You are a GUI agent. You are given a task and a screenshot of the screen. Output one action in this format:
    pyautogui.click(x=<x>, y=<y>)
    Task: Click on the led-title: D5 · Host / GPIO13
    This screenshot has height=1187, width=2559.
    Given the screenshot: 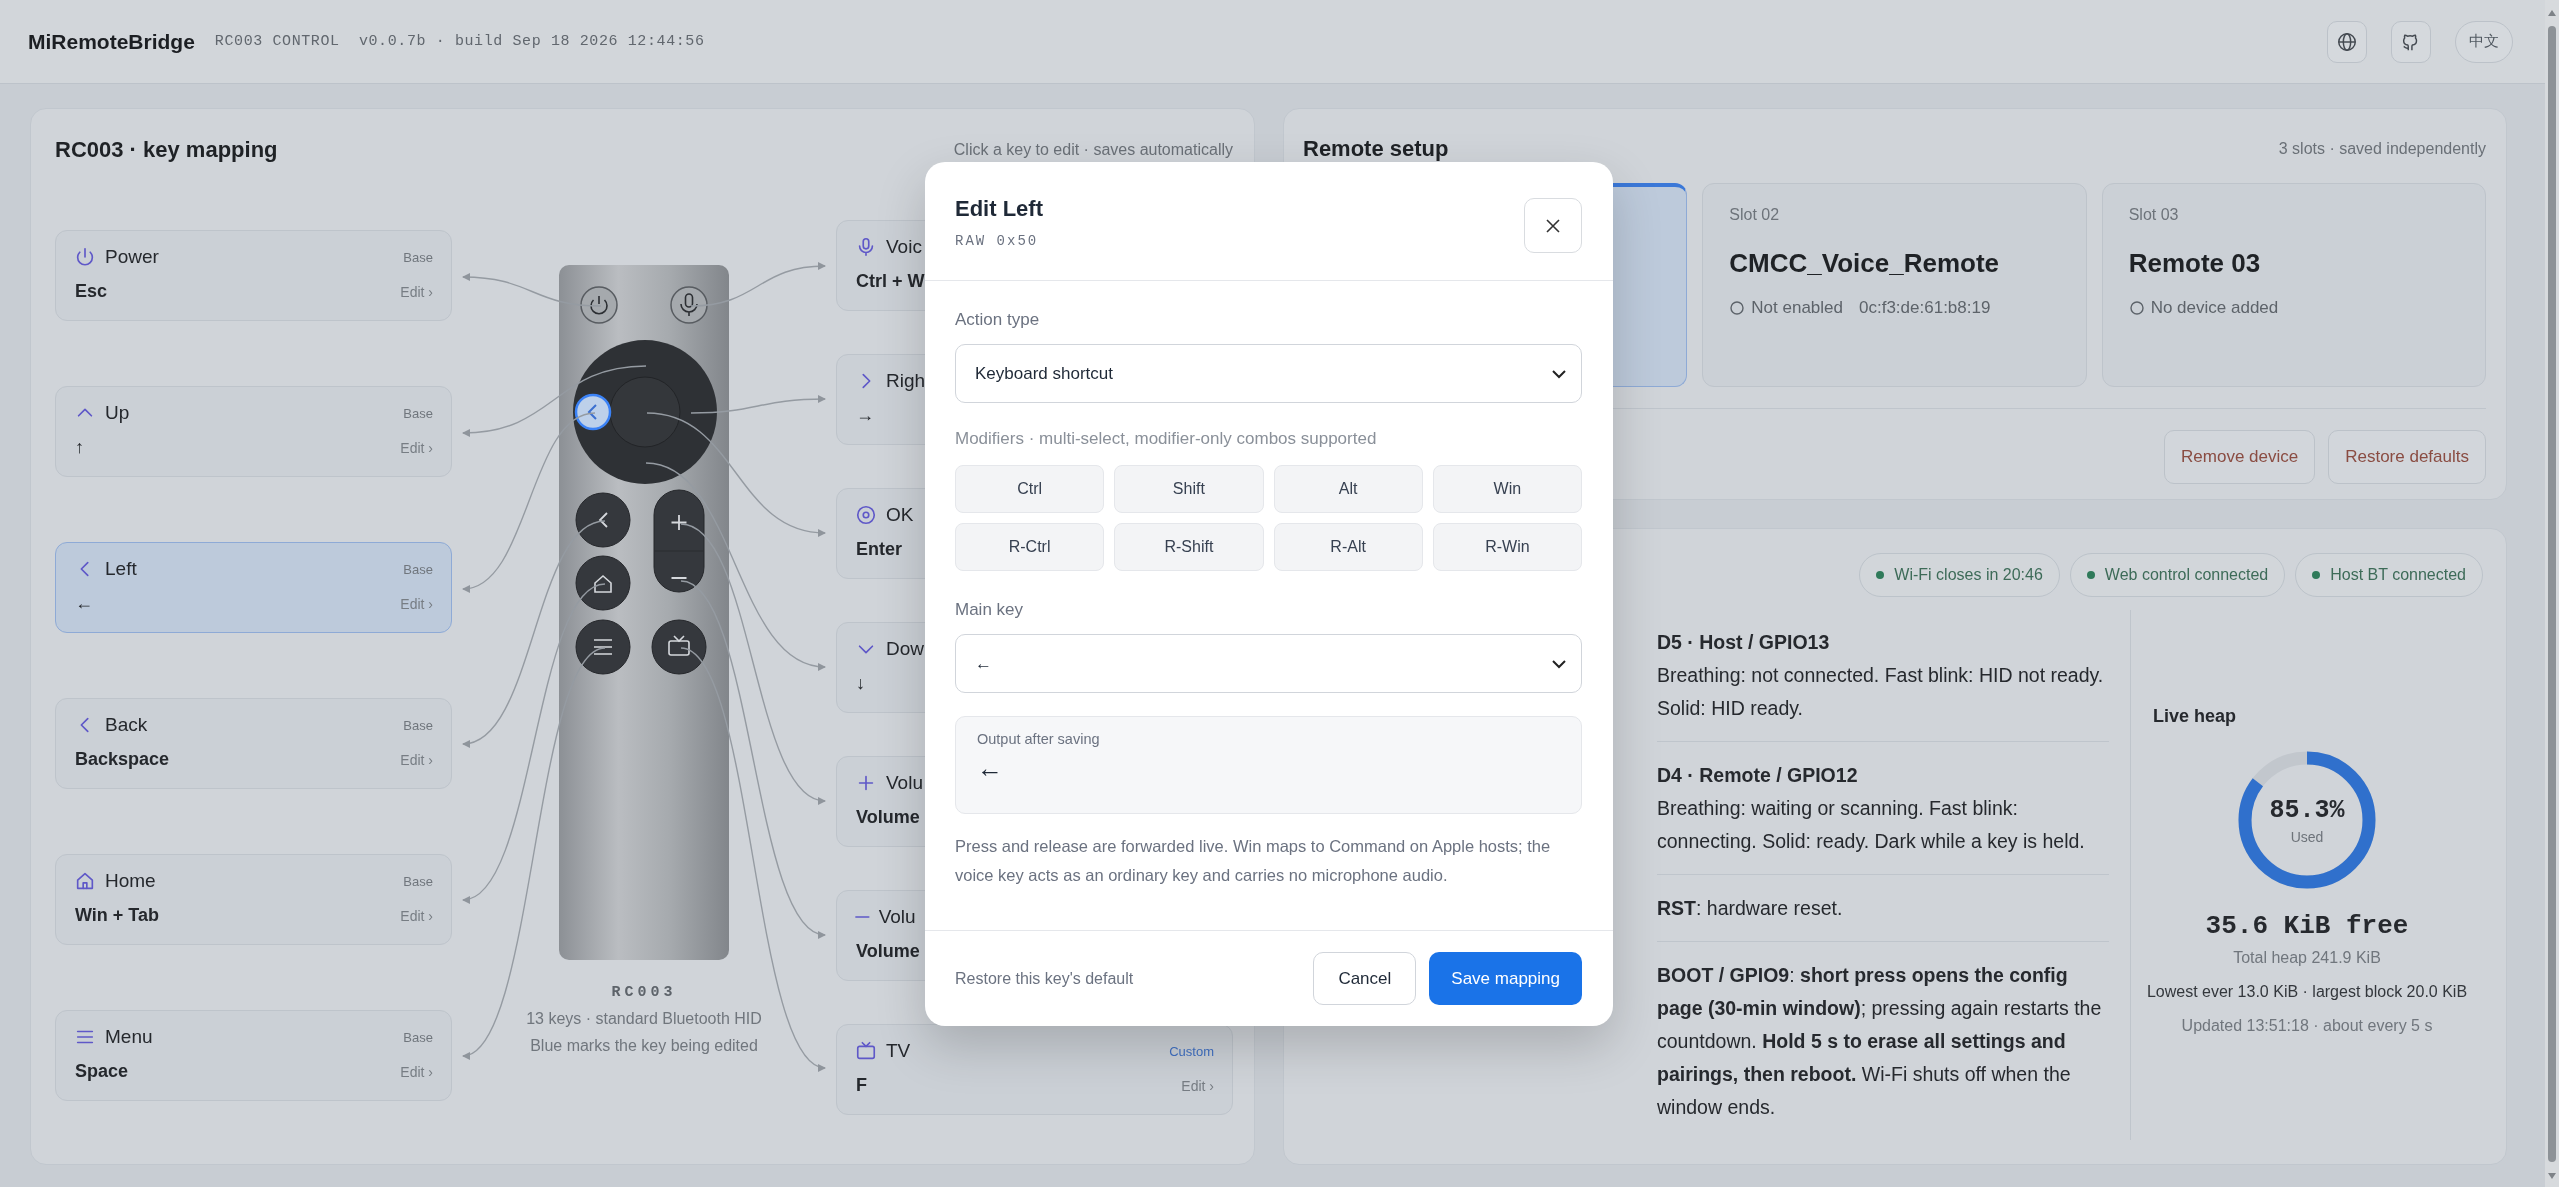 What is the action you would take?
    pyautogui.click(x=1744, y=642)
    